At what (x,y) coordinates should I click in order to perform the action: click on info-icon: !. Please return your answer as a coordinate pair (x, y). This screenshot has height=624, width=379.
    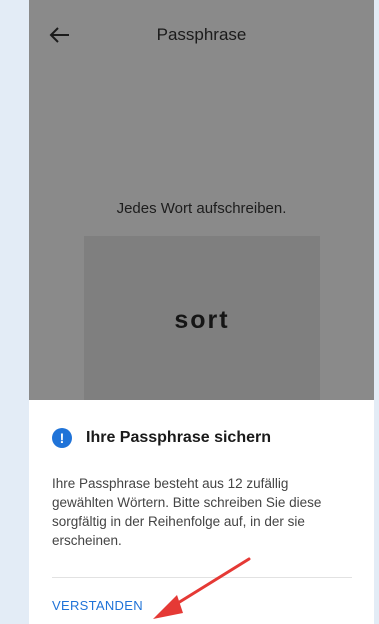
    Looking at the image, I should click on (62, 438).